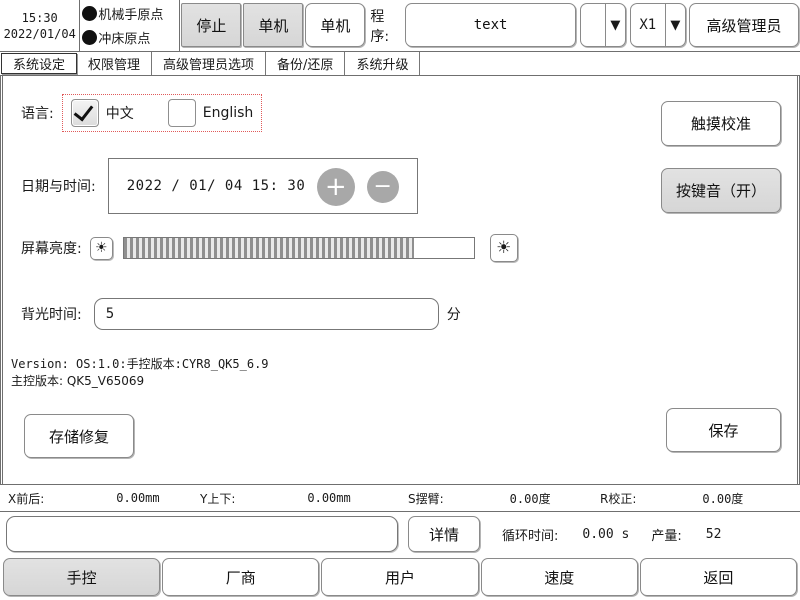  I want to click on select-empty: ▼, so click(603, 25).